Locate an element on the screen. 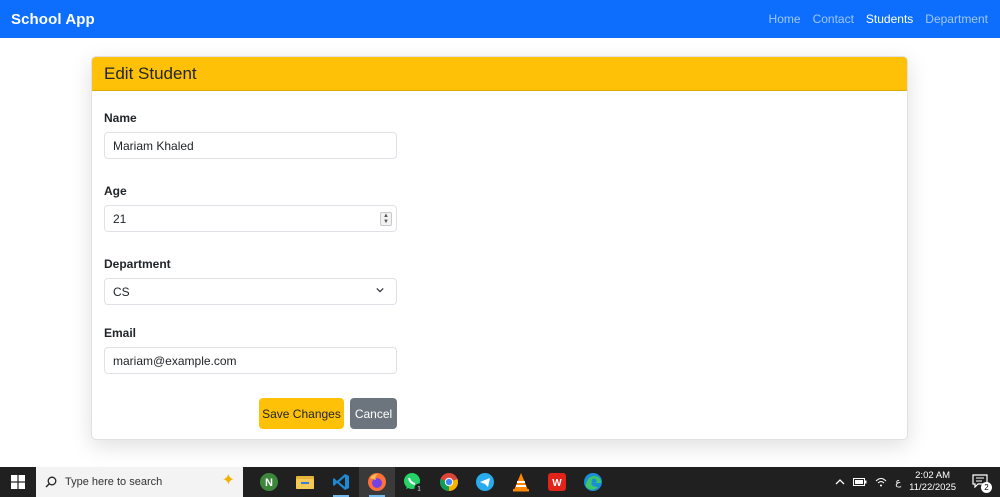 Image resolution: width=1000 pixels, height=497 pixels. nav-link-students: Students is located at coordinates (889, 19).